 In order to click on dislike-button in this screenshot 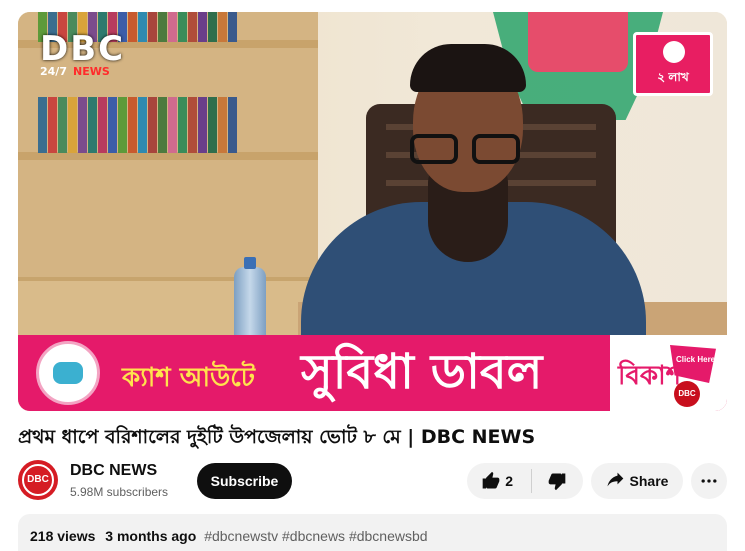, I will do `click(557, 481)`.